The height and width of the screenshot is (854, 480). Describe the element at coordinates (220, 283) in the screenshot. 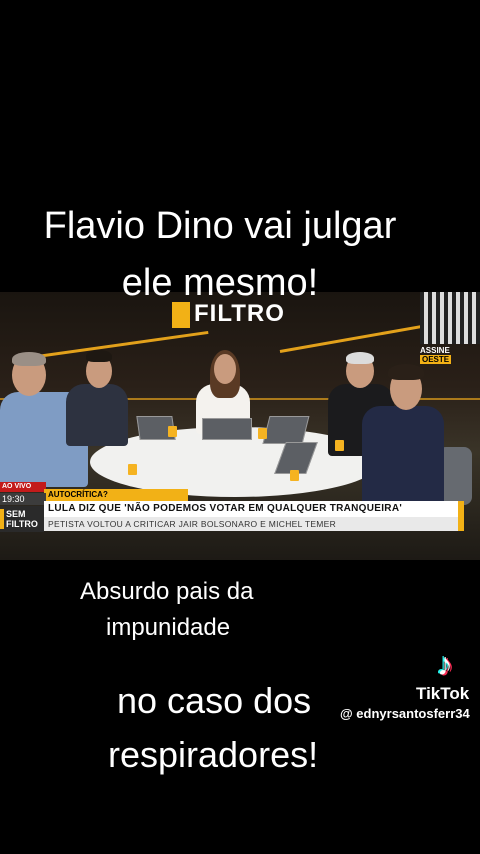

I see `caption-top-line-2: ele mesmo!` at that location.